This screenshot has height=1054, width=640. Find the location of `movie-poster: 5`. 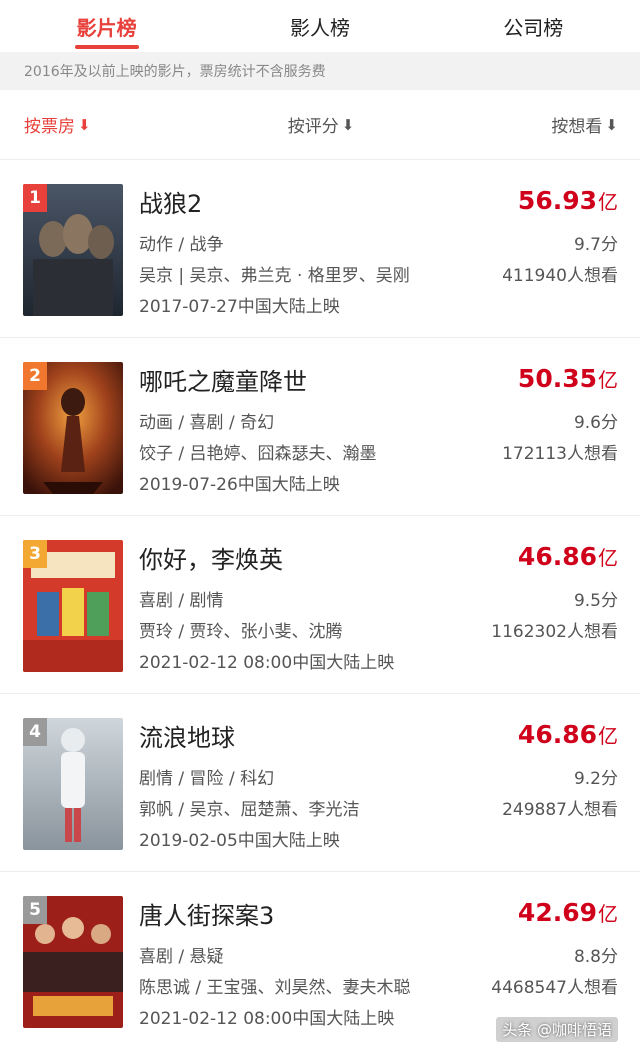

movie-poster: 5 is located at coordinates (73, 962).